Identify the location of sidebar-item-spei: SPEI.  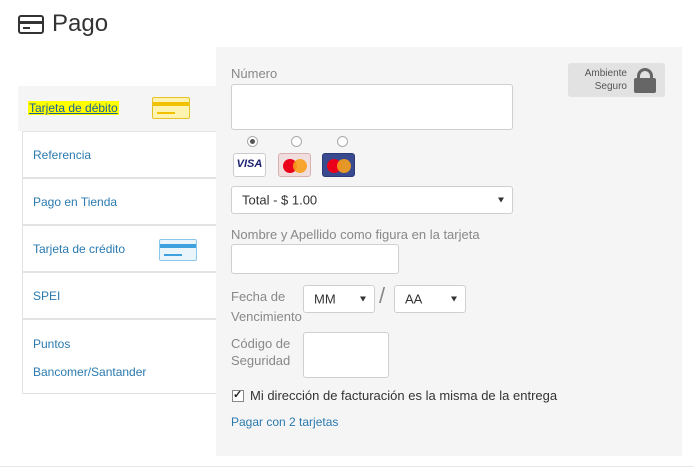
(119, 295).